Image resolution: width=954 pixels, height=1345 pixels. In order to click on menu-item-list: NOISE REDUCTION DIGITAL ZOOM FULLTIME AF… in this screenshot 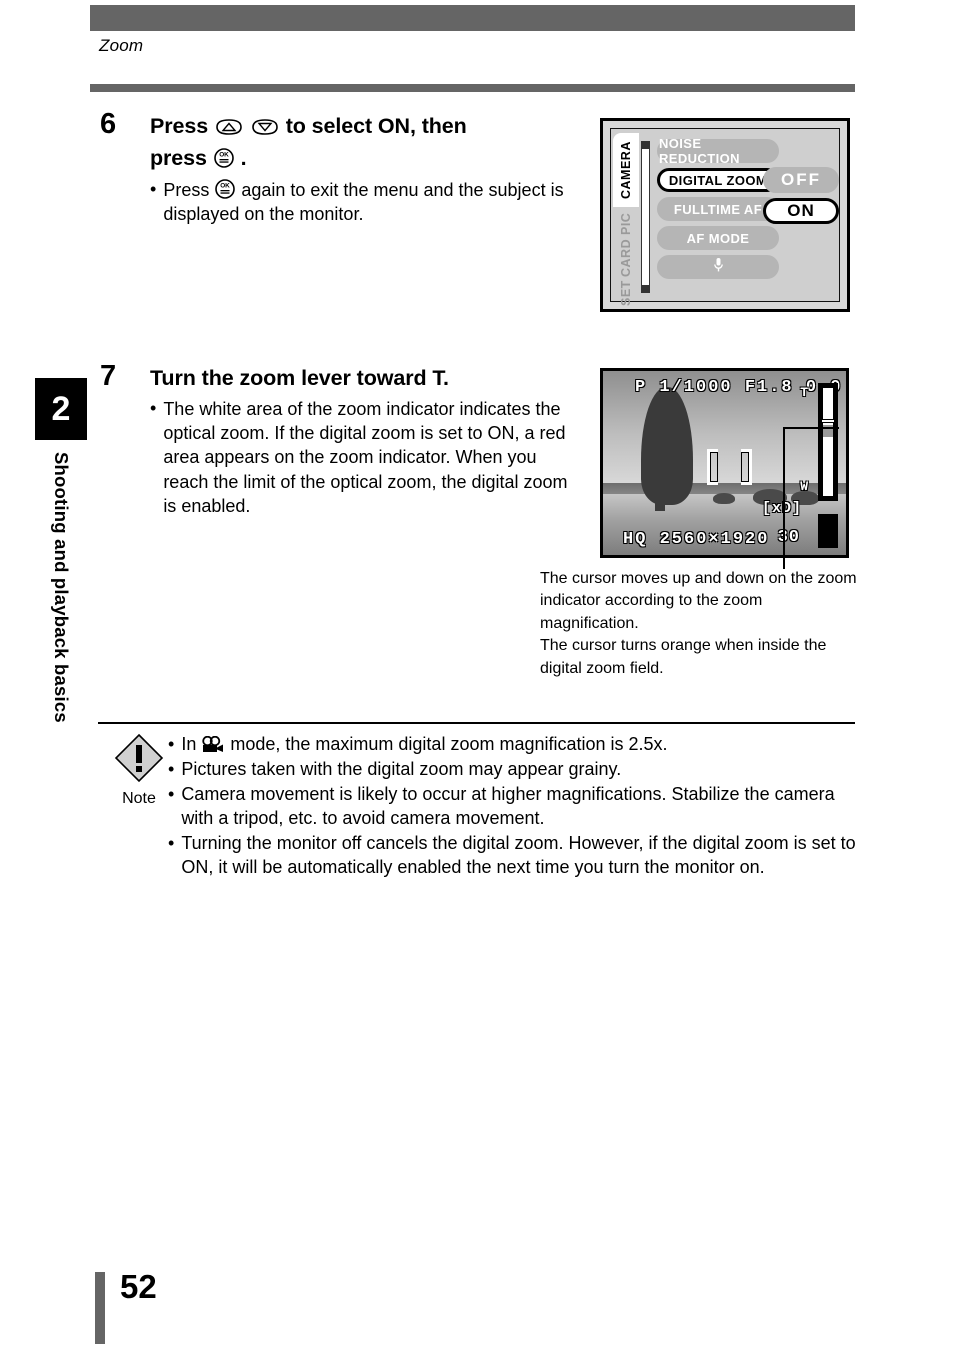, I will do `click(718, 210)`.